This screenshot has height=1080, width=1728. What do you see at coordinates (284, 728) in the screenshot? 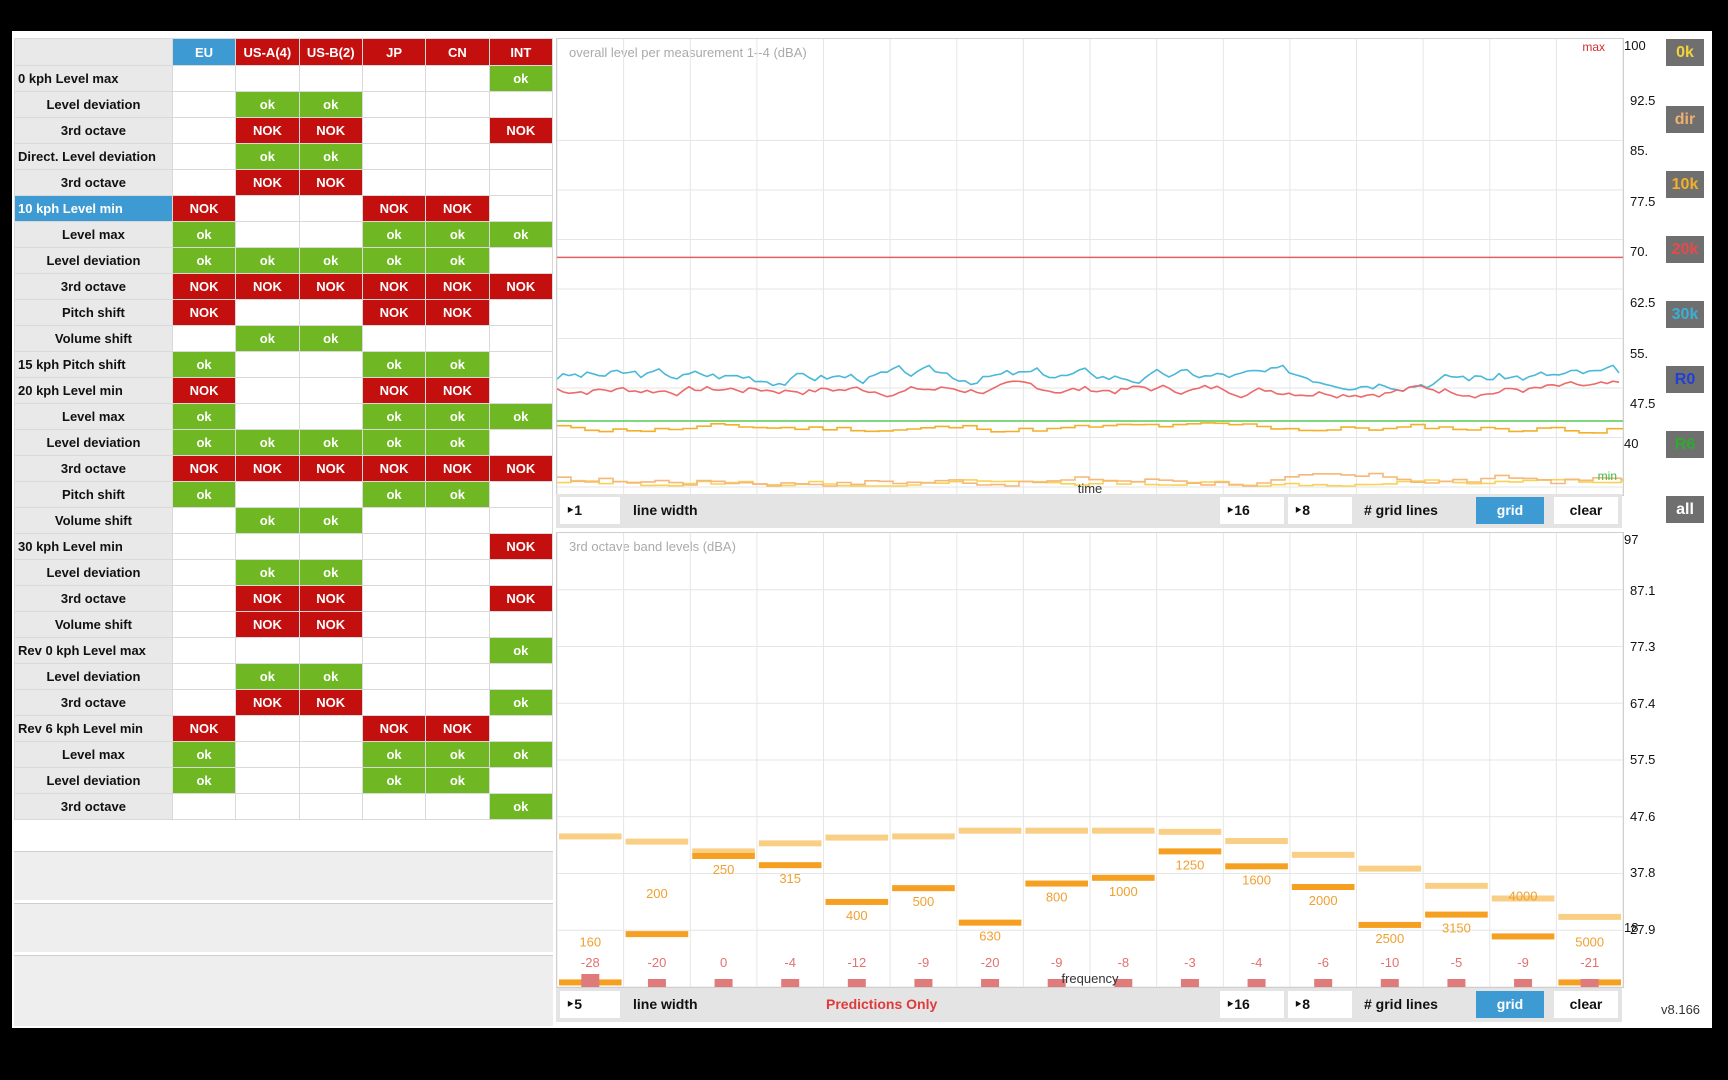
I see `table-row: Rev 6 kph Level min NOK NOK NOK` at bounding box center [284, 728].